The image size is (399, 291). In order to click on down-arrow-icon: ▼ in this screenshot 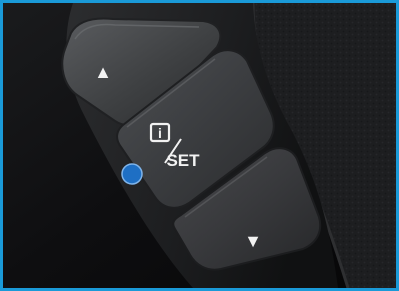, I will do `click(253, 241)`.